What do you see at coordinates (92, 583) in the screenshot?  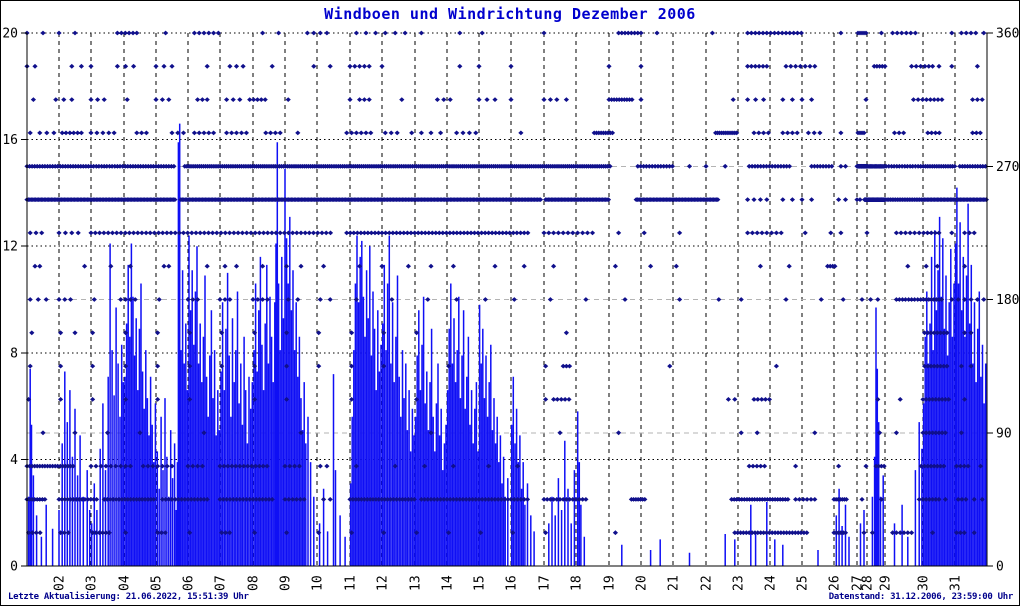 I see `x-axis-day-label: 03` at bounding box center [92, 583].